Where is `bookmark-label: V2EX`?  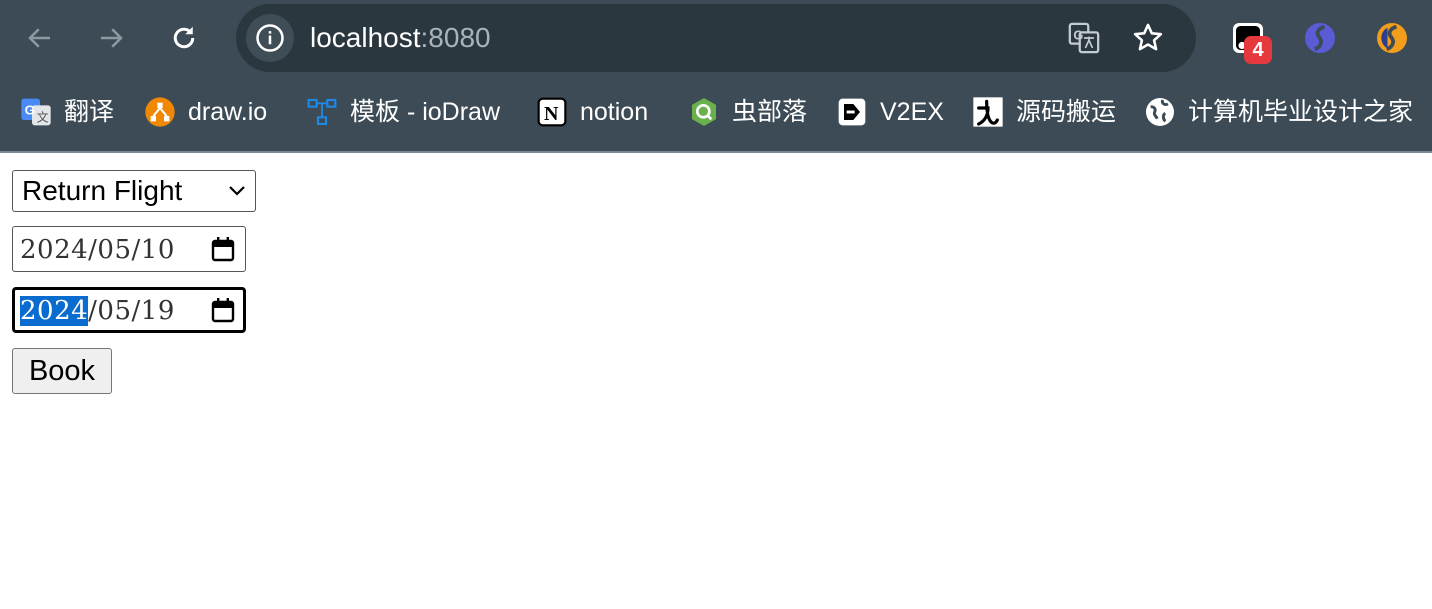 bookmark-label: V2EX is located at coordinates (912, 112).